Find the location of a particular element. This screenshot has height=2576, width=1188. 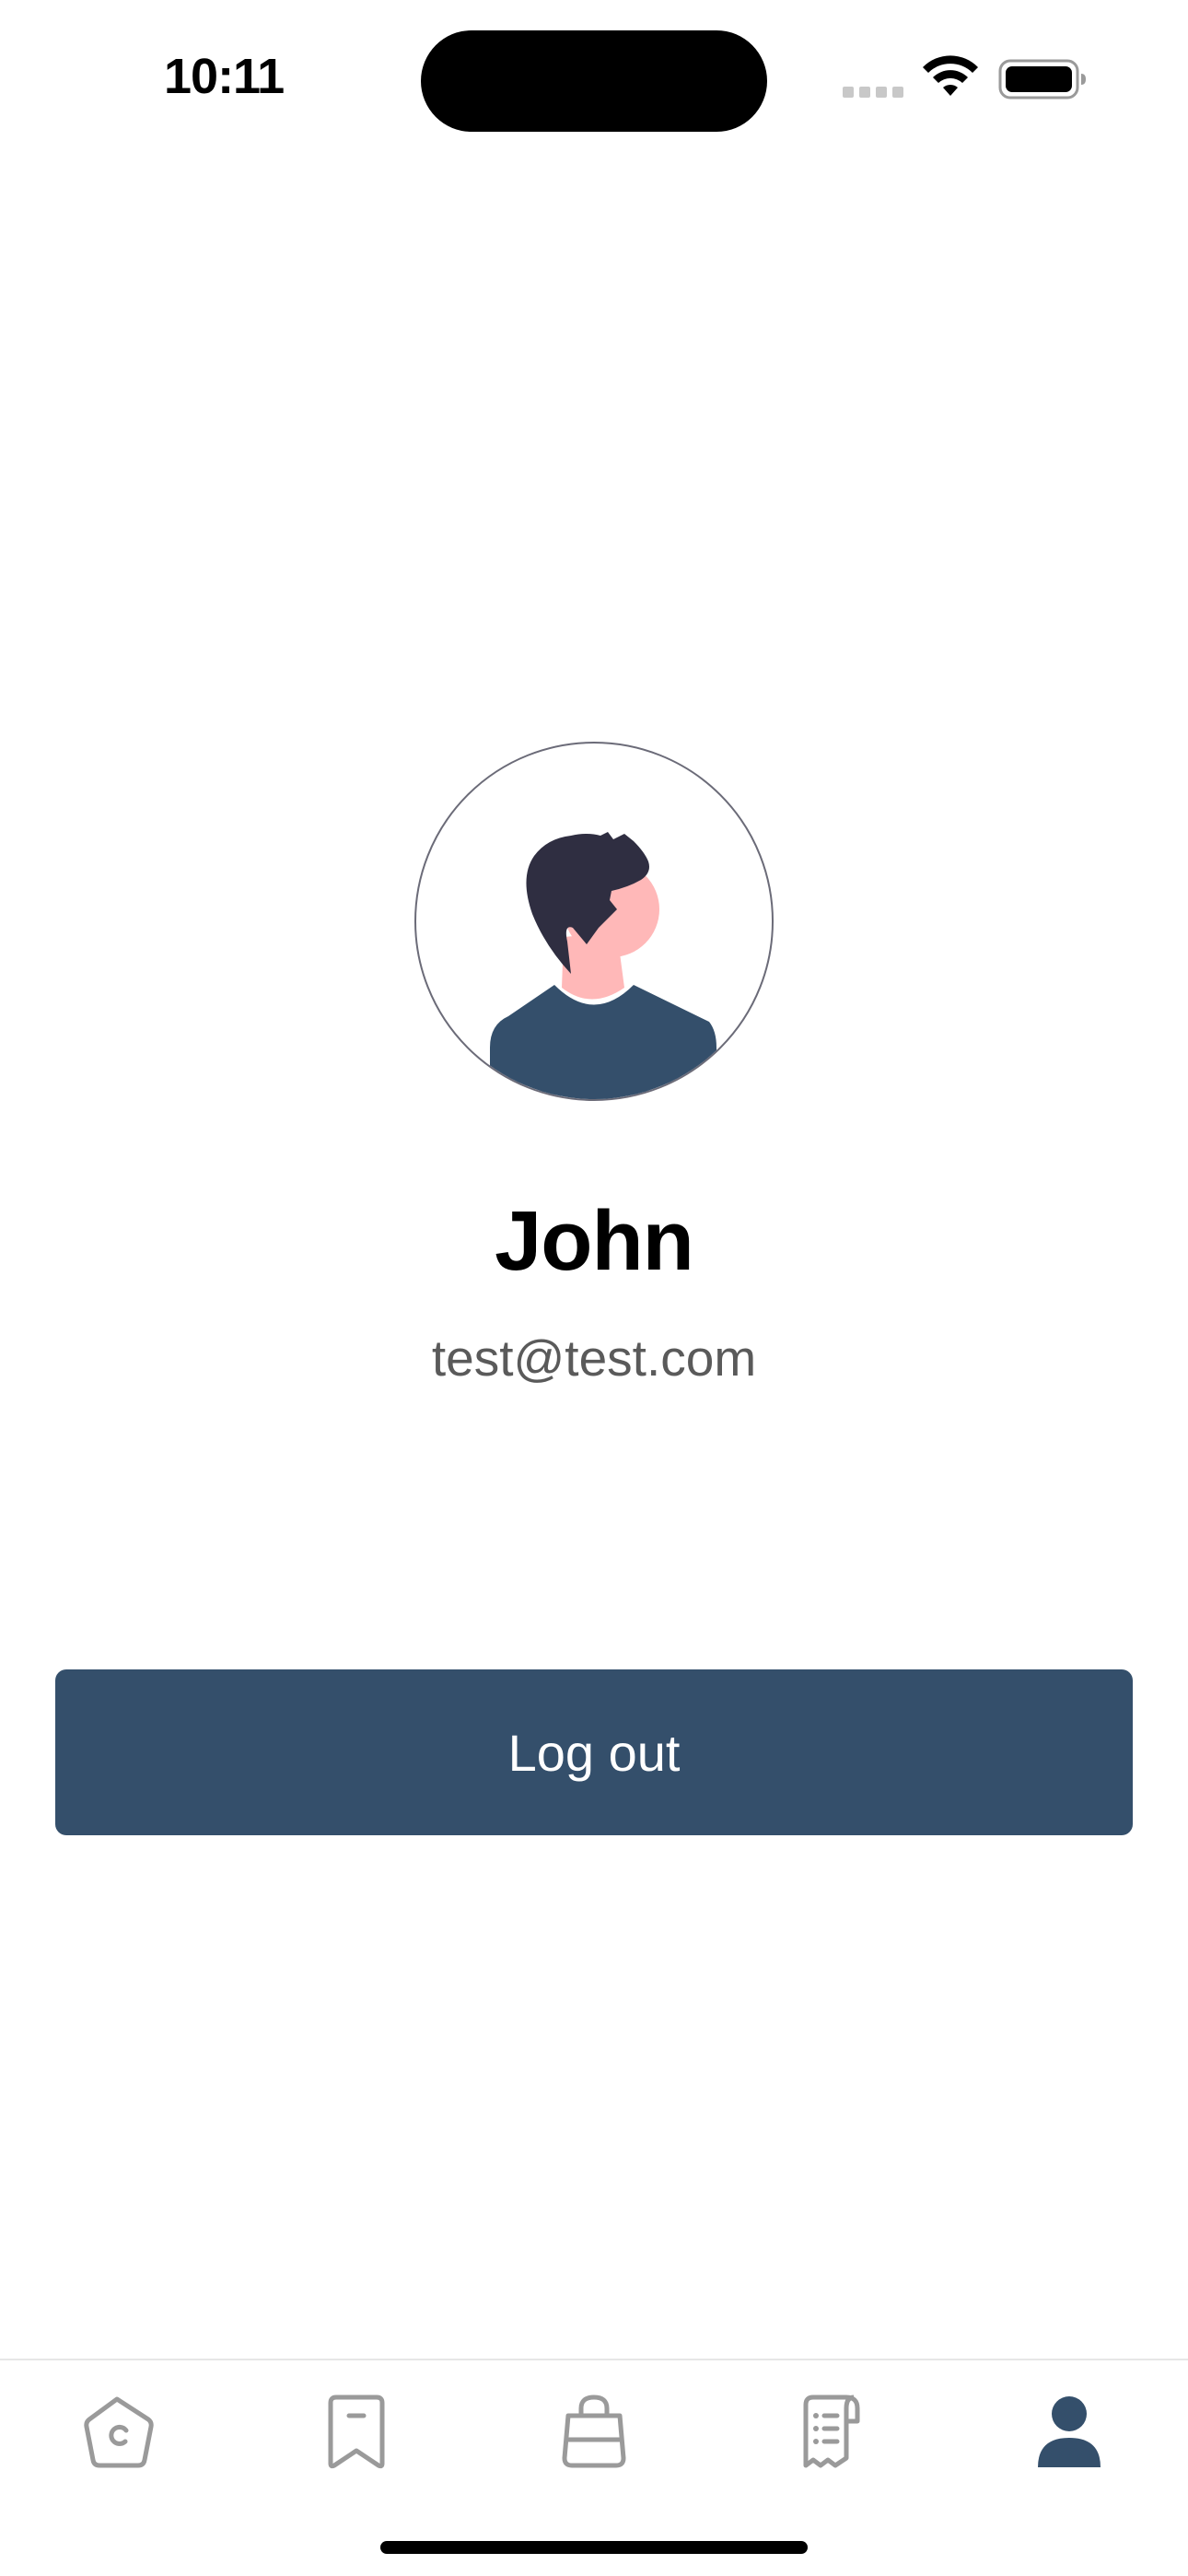

profile-email: test@test.com is located at coordinates (594, 1358).